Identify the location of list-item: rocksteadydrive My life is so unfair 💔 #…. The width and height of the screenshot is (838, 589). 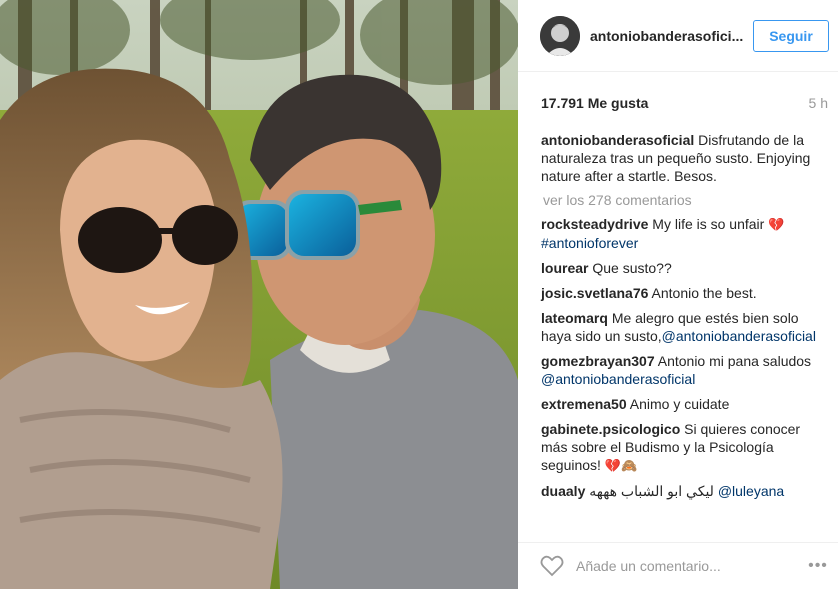
(682, 233).